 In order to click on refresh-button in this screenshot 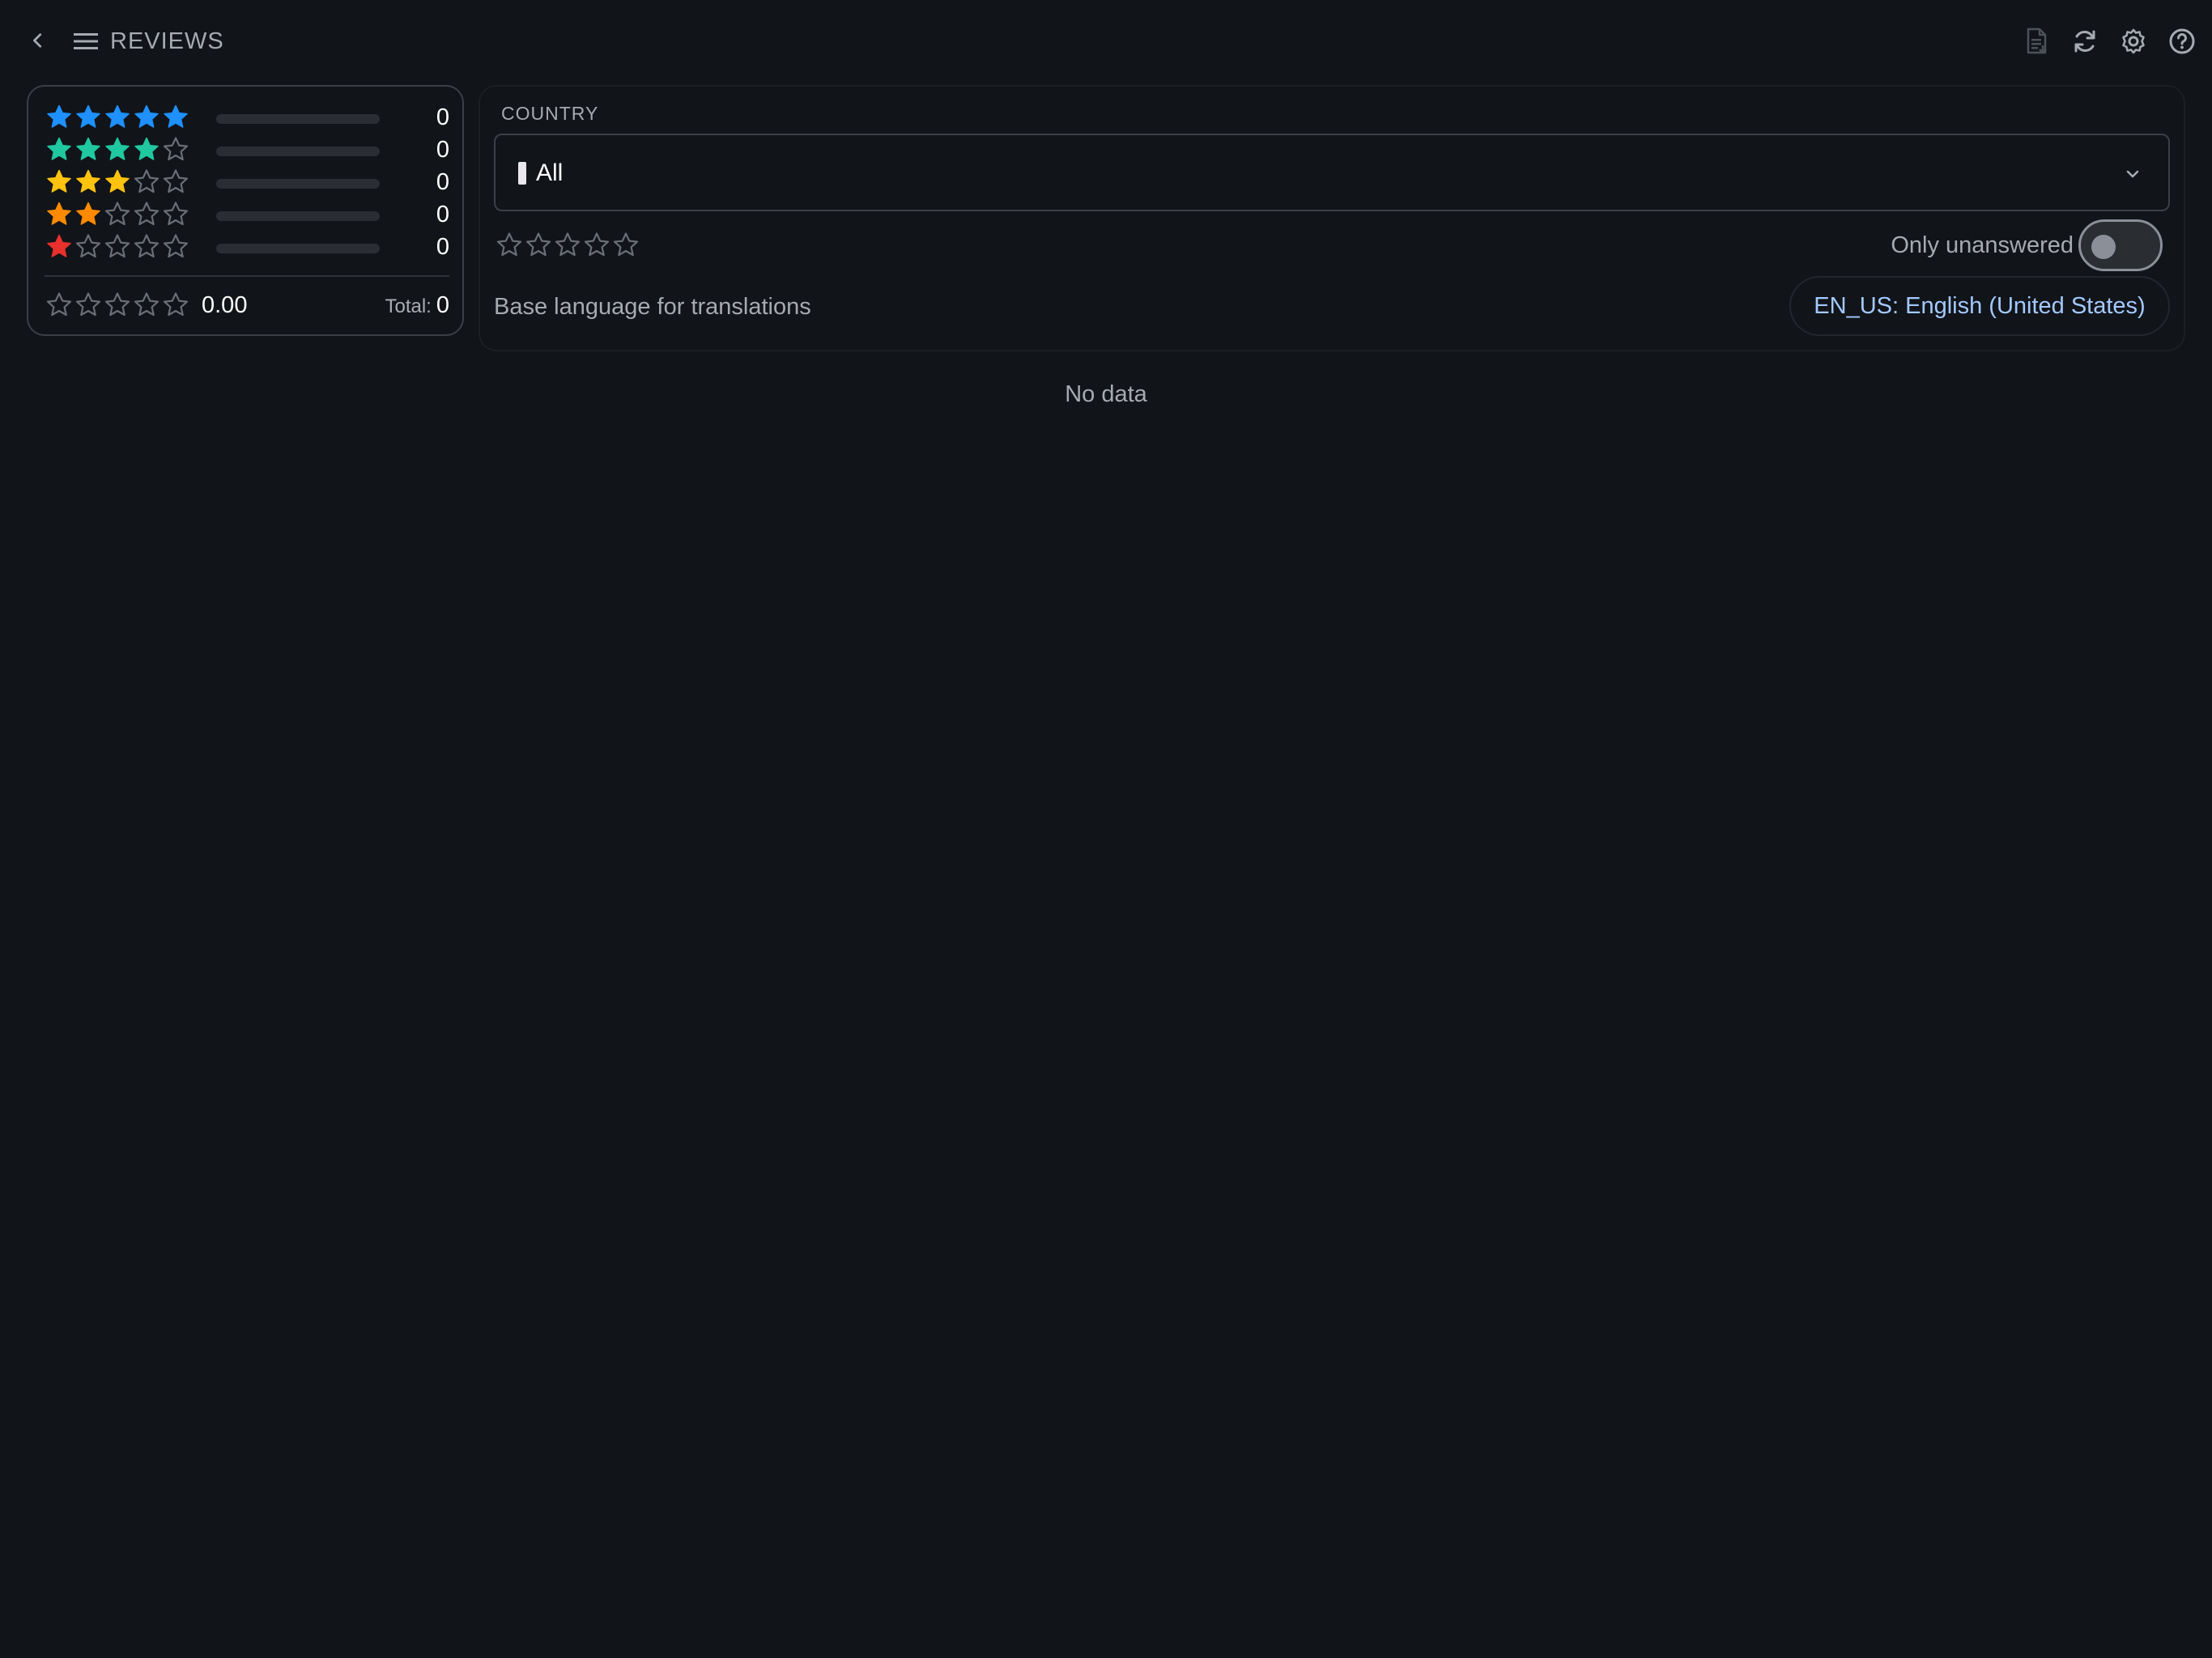, I will do `click(2085, 41)`.